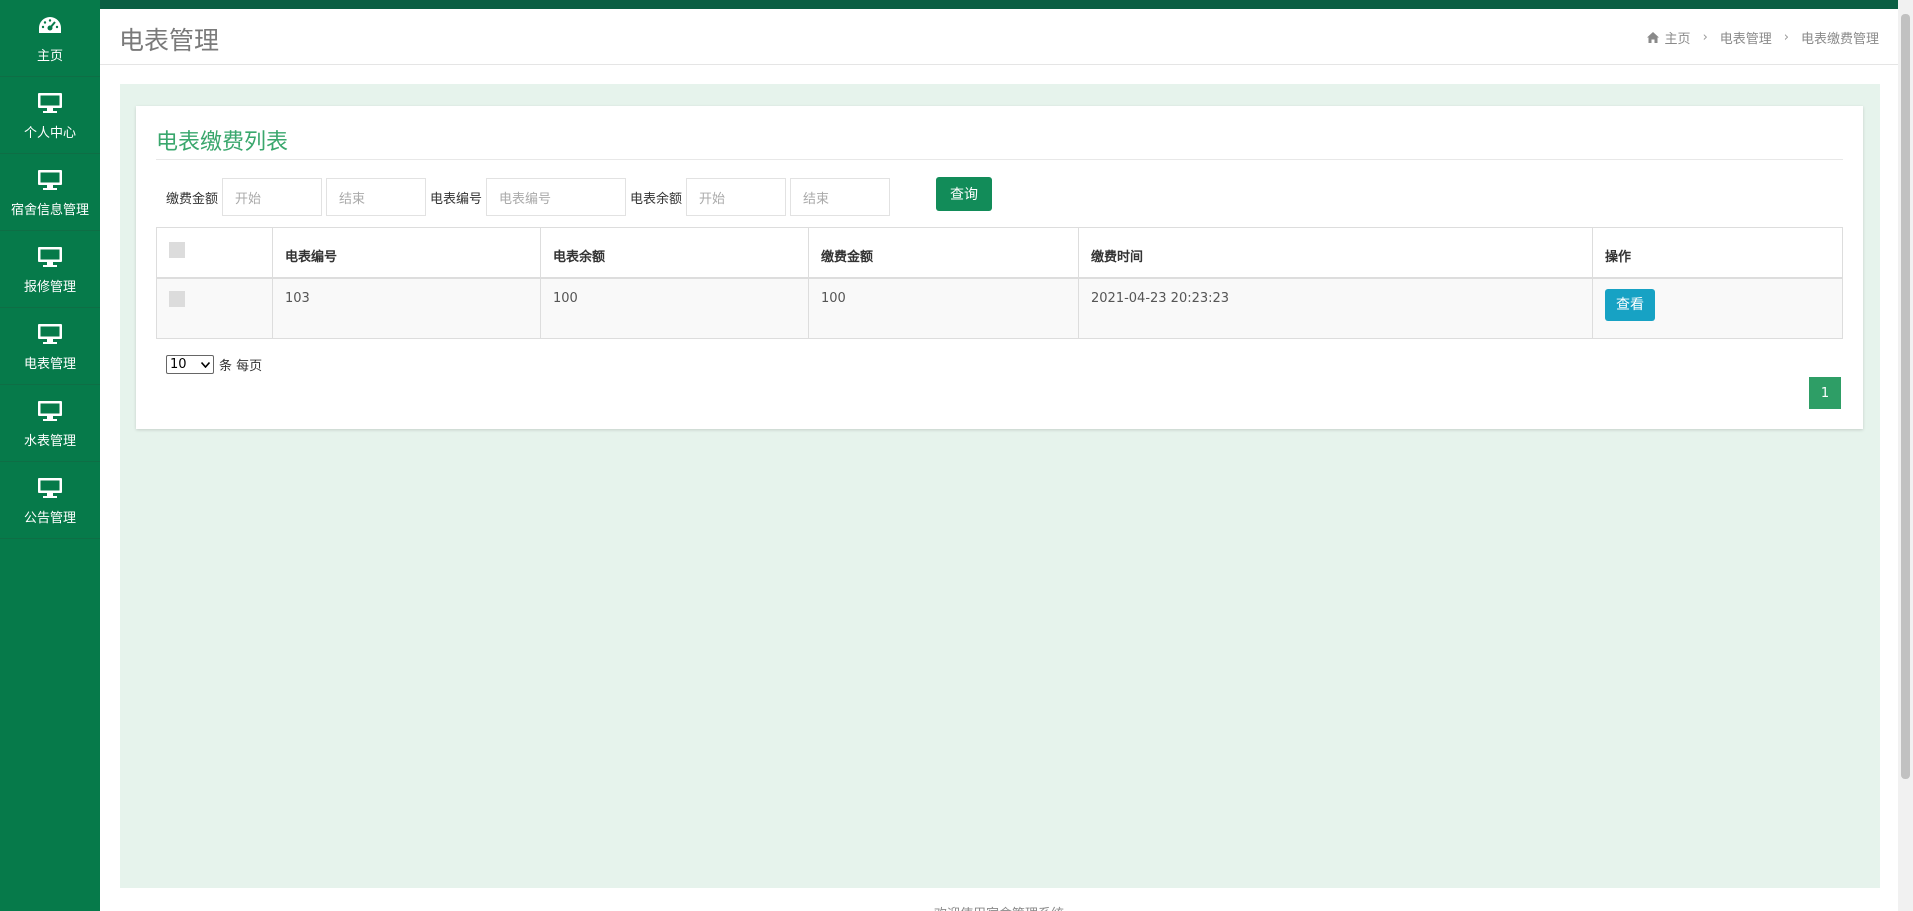 The height and width of the screenshot is (911, 1913). What do you see at coordinates (1825, 393) in the screenshot?
I see `page-button-current: 1` at bounding box center [1825, 393].